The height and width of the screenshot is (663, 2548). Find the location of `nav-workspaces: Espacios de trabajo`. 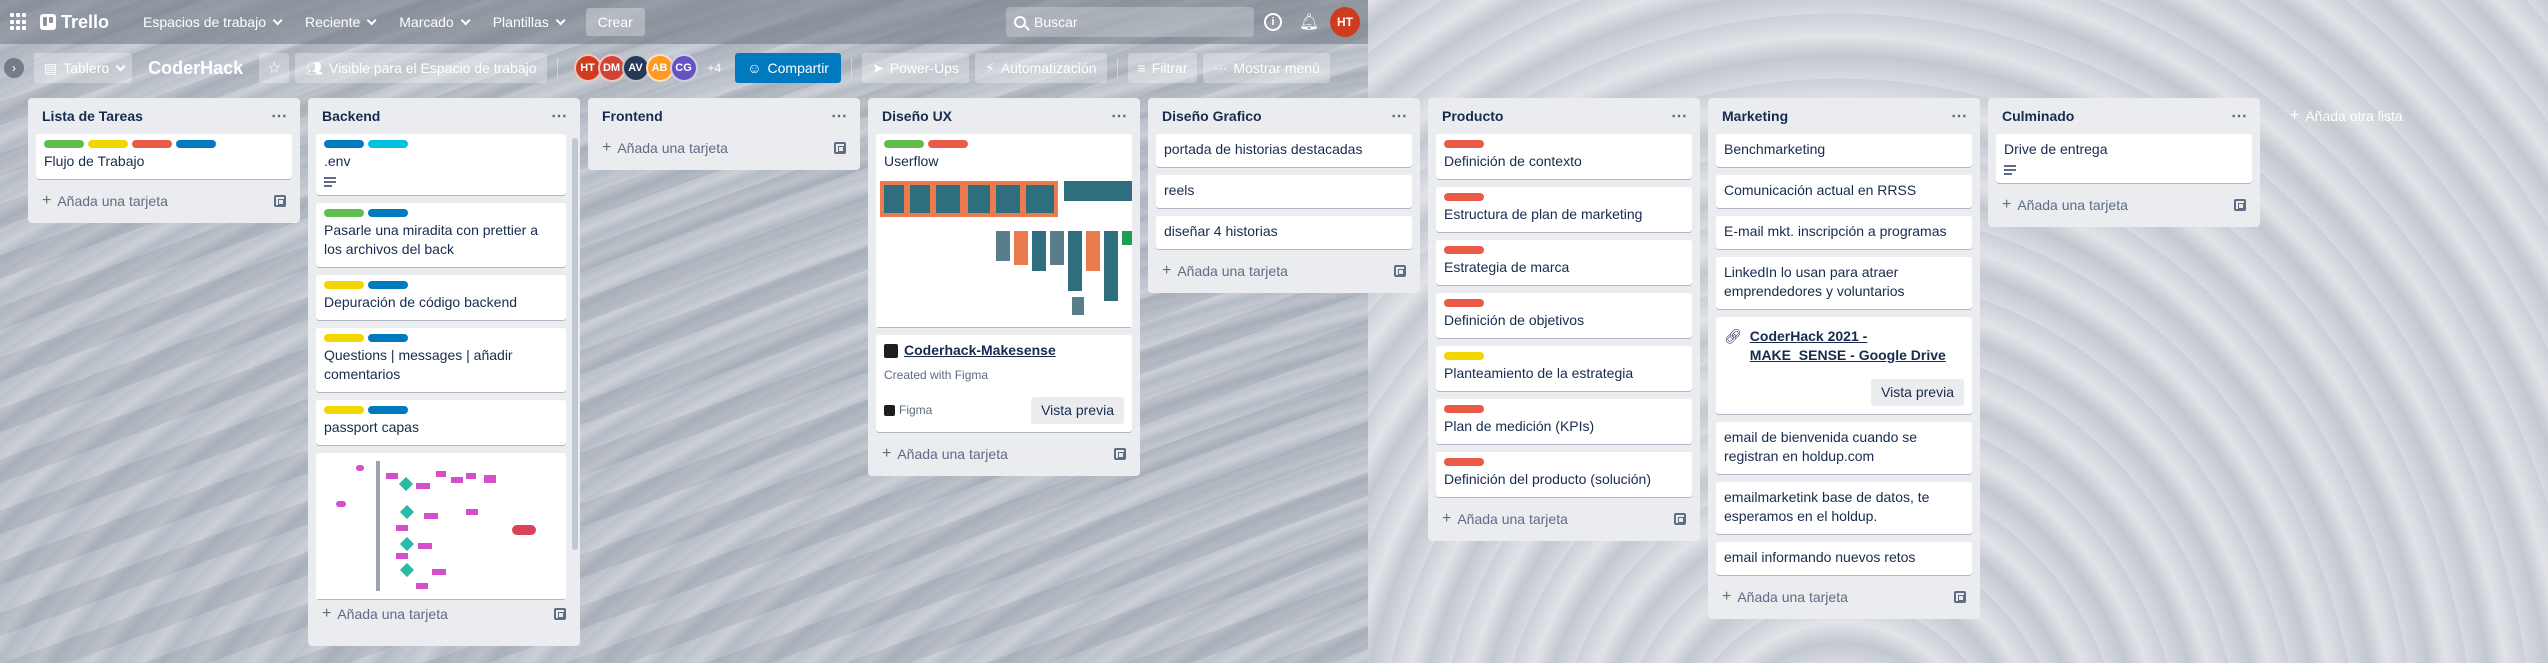

nav-workspaces: Espacios de trabajo is located at coordinates (211, 22).